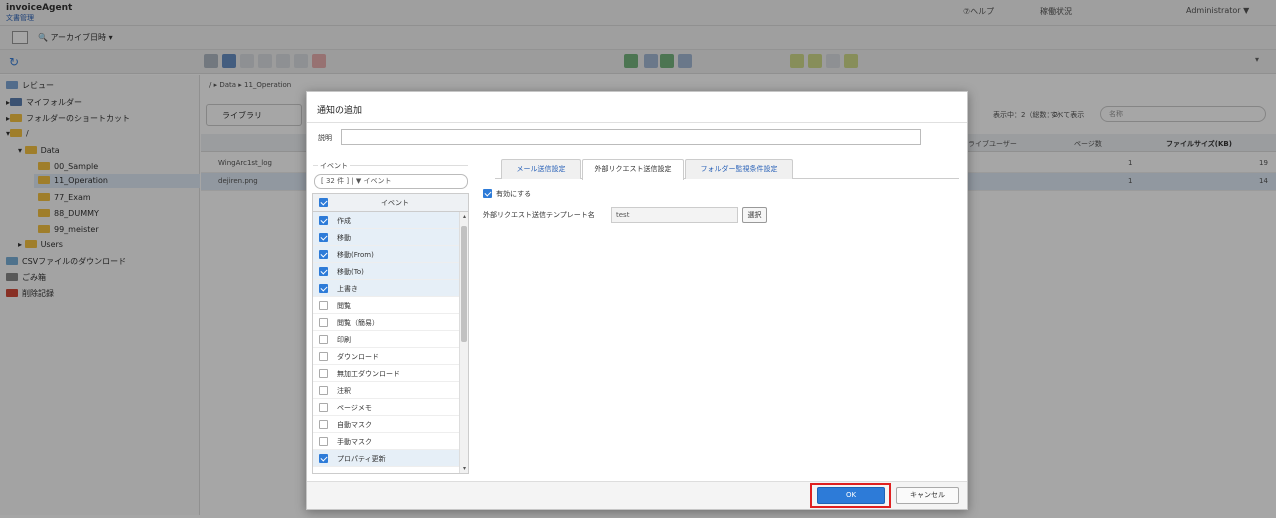 The width and height of the screenshot is (1276, 518). Describe the element at coordinates (539, 215) in the screenshot. I see `template-label: 外部リクエスト送信テンプレート名` at that location.